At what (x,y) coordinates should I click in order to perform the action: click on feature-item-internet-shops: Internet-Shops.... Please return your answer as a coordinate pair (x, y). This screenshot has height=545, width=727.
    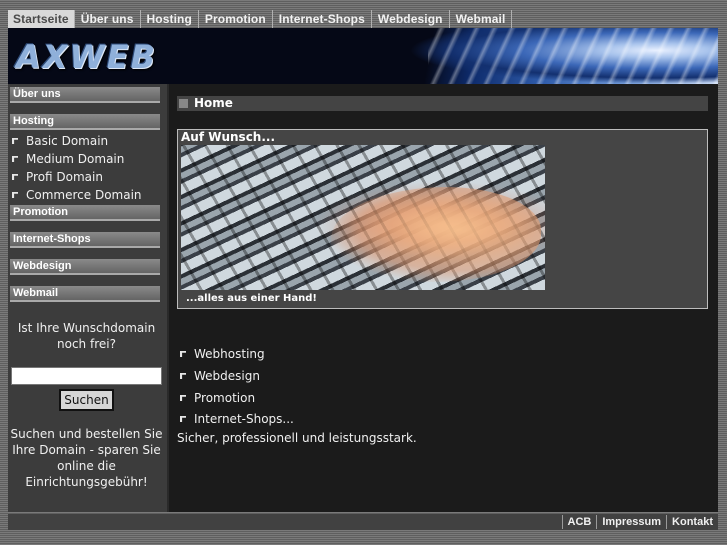
    Looking at the image, I should click on (237, 419).